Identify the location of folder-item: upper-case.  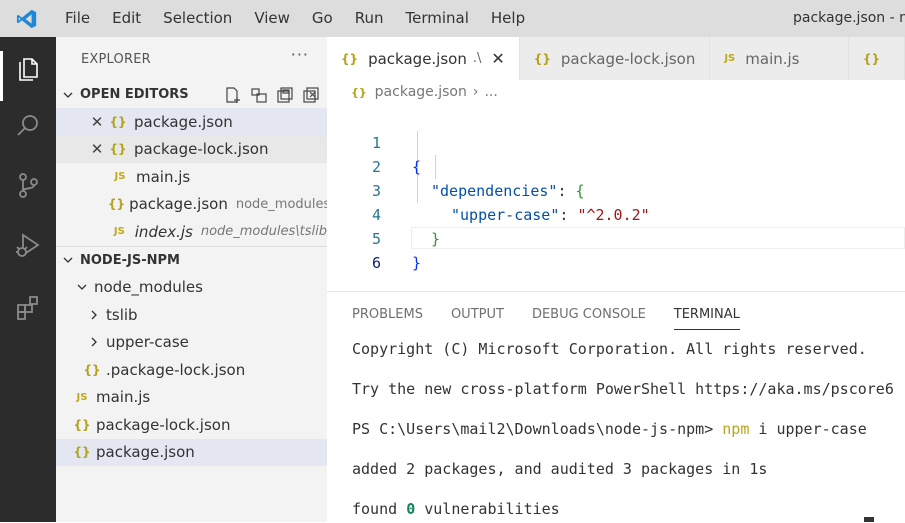
(191, 343).